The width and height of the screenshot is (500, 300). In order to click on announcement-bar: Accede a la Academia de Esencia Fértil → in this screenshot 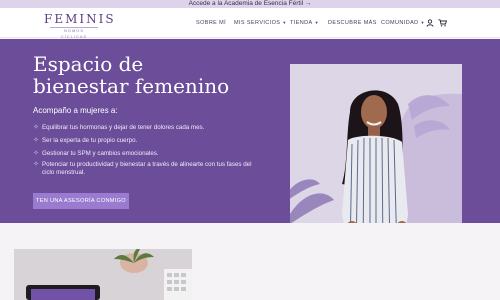, I will do `click(250, 4)`.